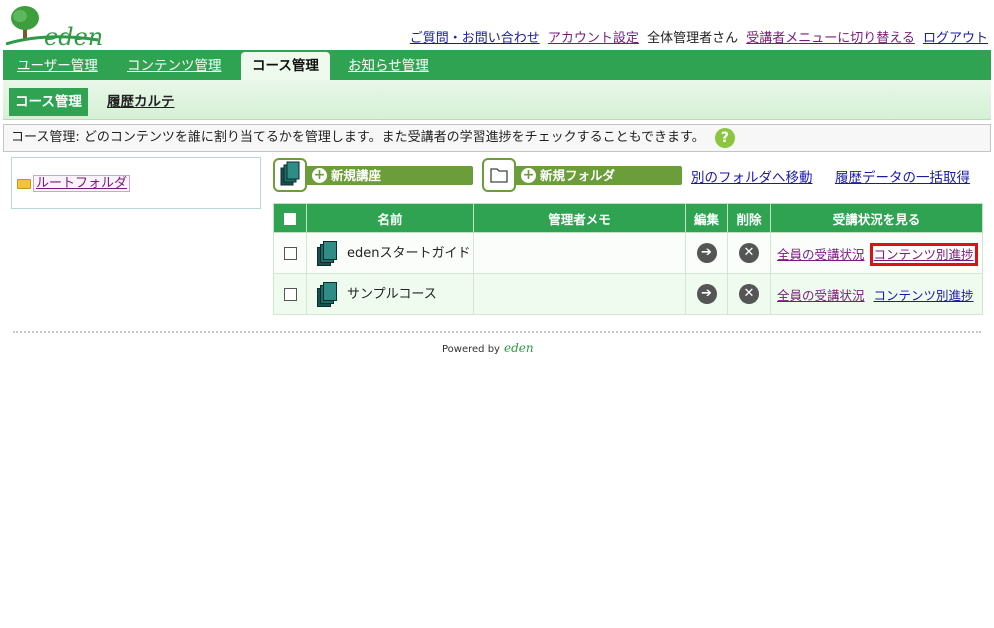 Image resolution: width=994 pixels, height=628 pixels. I want to click on tab-notice-management: お知らせ管理, so click(388, 65).